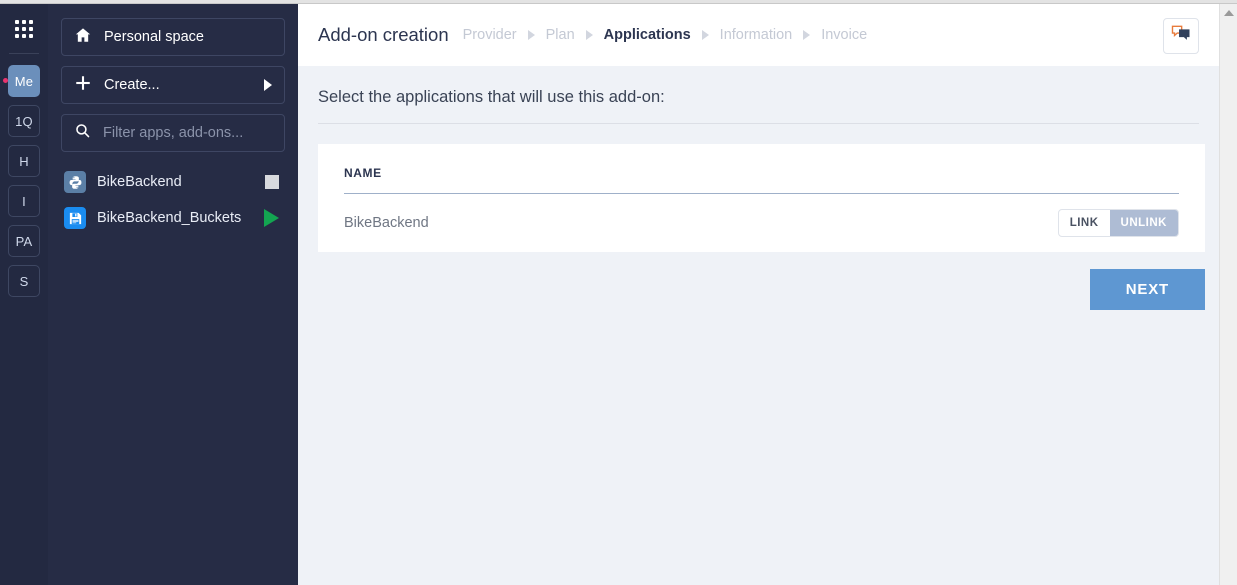 The width and height of the screenshot is (1237, 585). I want to click on breadcrumb-step-information: Information, so click(756, 35).